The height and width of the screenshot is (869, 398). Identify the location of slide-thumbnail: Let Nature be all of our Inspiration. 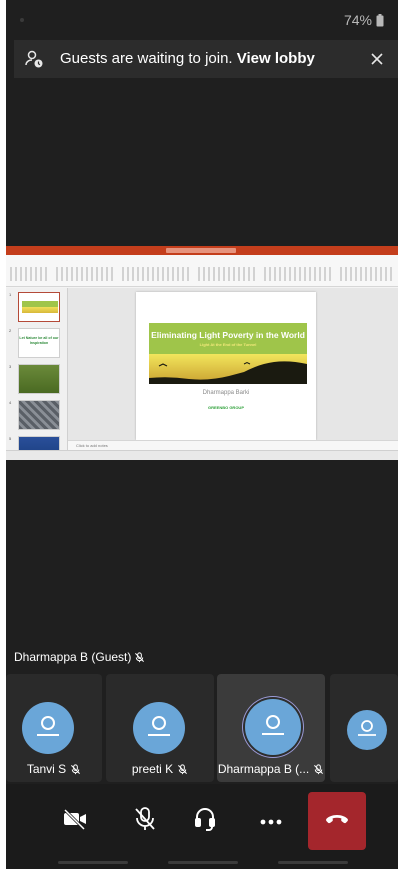
(39, 343).